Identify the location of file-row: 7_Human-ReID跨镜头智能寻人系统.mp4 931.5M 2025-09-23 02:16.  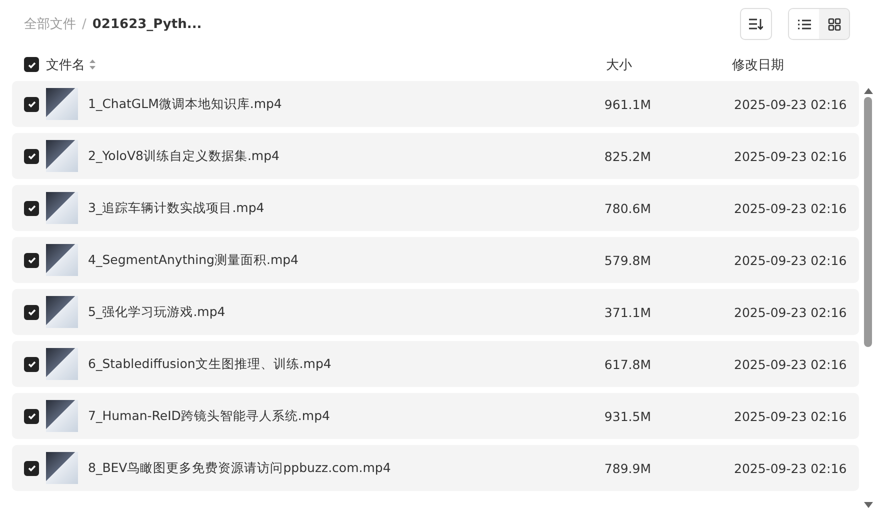
(435, 416).